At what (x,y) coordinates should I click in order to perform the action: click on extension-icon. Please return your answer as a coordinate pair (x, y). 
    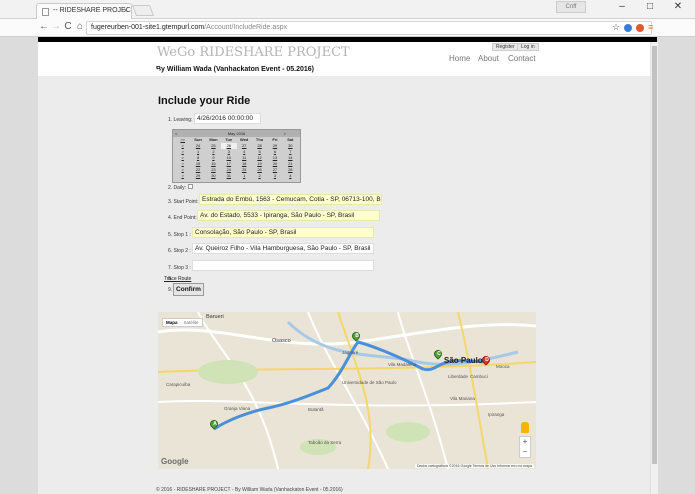
    Looking at the image, I should click on (628, 28).